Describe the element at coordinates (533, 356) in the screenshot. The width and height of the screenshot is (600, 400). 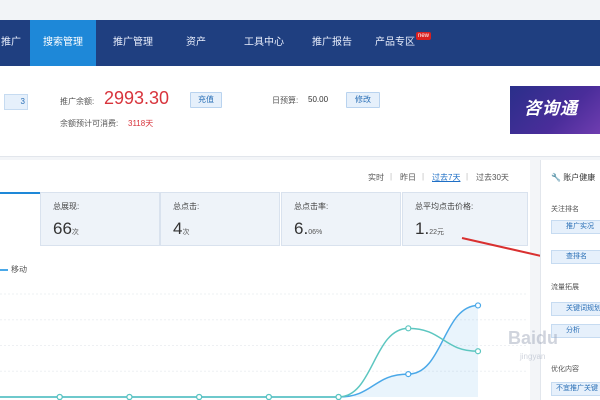
I see `watermark-sub: jingyan` at that location.